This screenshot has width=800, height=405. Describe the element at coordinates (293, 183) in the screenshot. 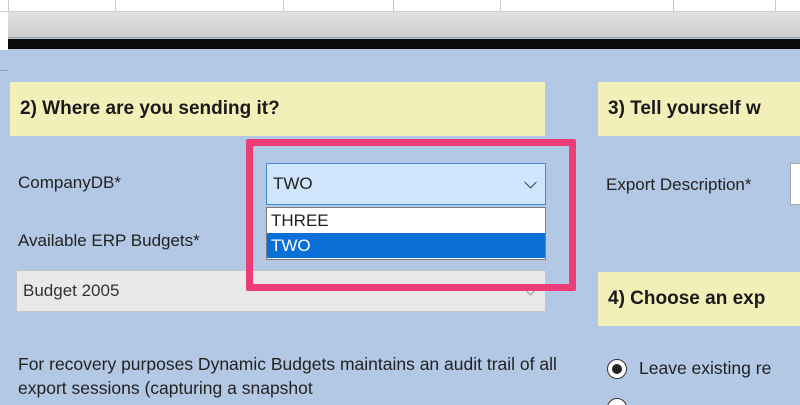

I see `company-db-value: TWO` at that location.